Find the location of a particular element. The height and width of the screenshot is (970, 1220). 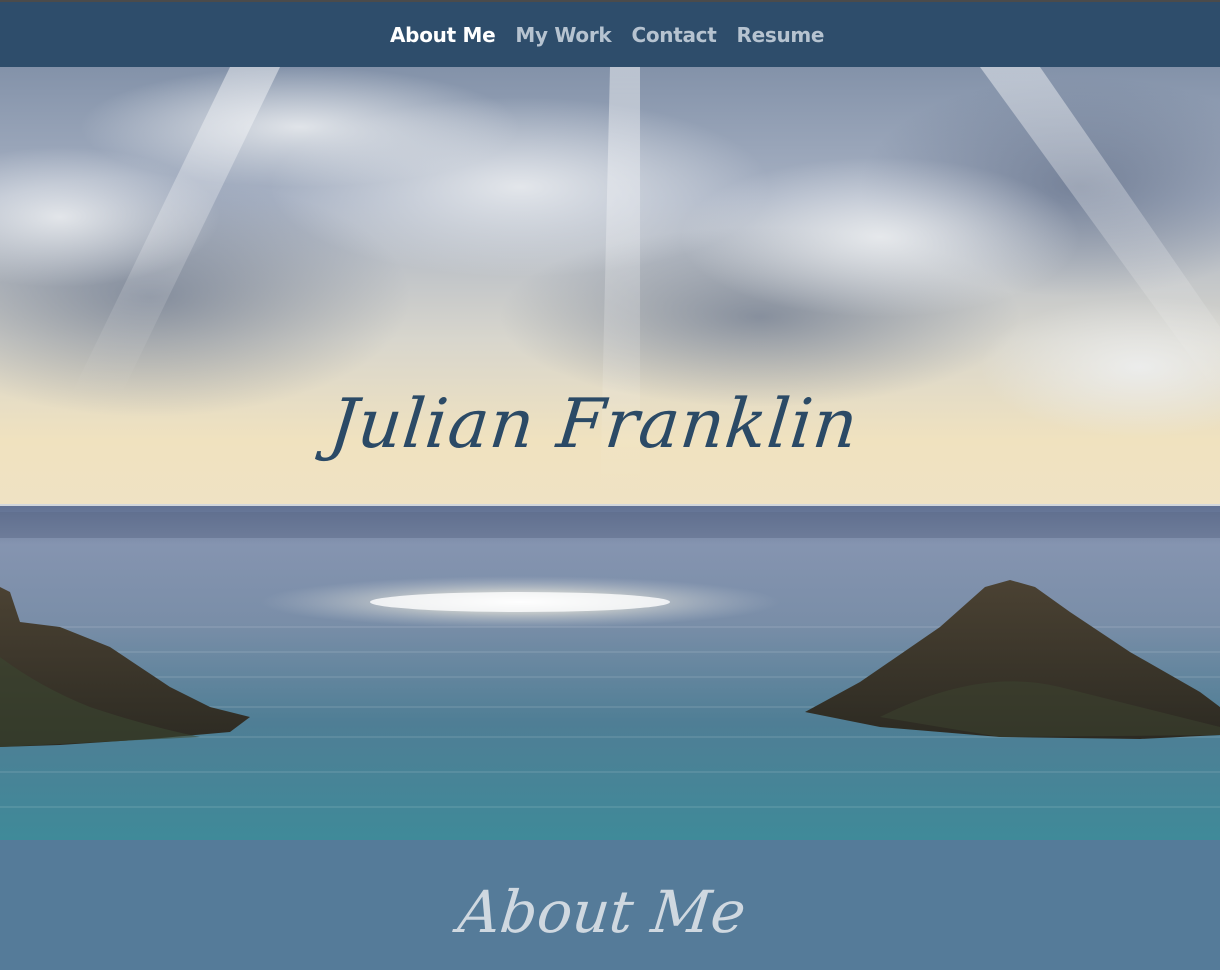

about-section-title: About Me is located at coordinates (602, 912).